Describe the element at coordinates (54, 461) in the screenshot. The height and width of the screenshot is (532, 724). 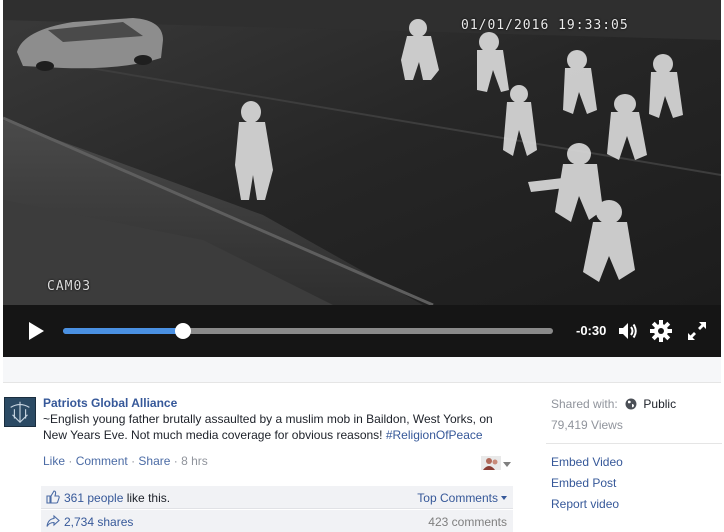
I see `like-link: Like` at that location.